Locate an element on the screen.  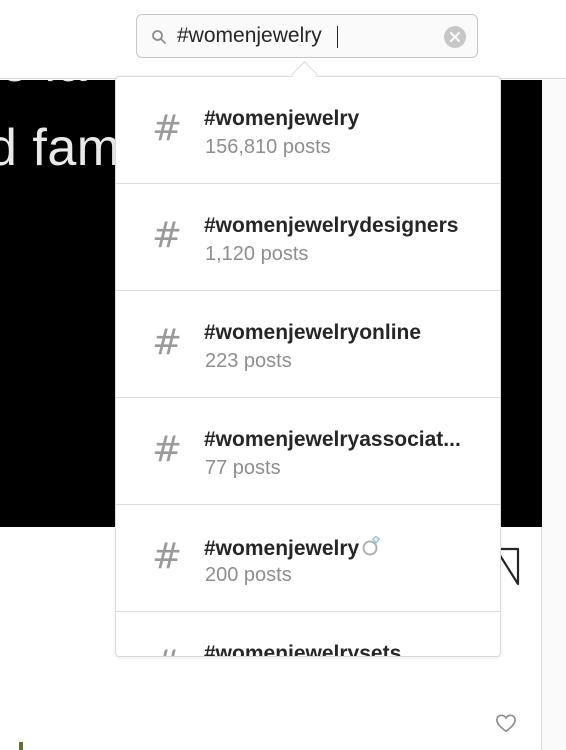
hashtag-post-count: 77 posts is located at coordinates (243, 468).